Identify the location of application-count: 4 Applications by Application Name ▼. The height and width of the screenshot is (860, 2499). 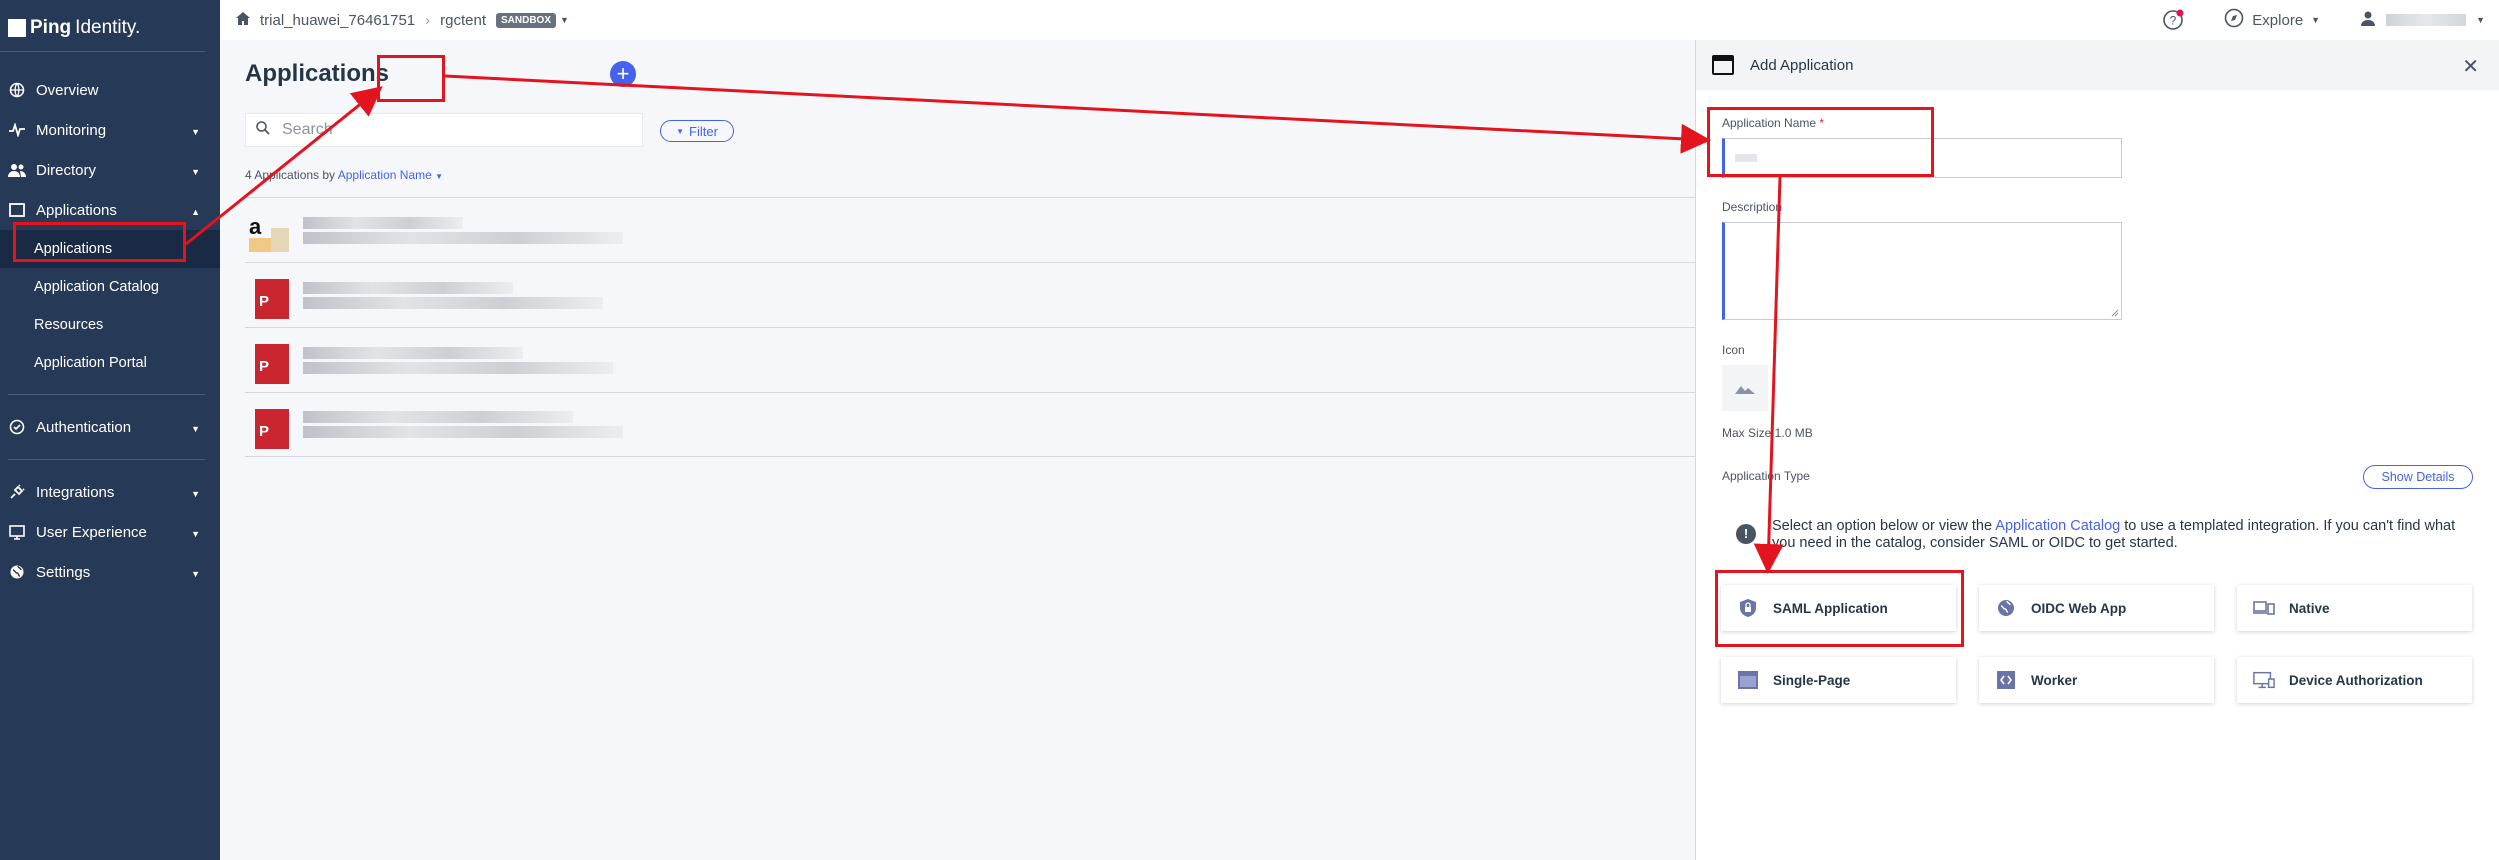
(344, 175).